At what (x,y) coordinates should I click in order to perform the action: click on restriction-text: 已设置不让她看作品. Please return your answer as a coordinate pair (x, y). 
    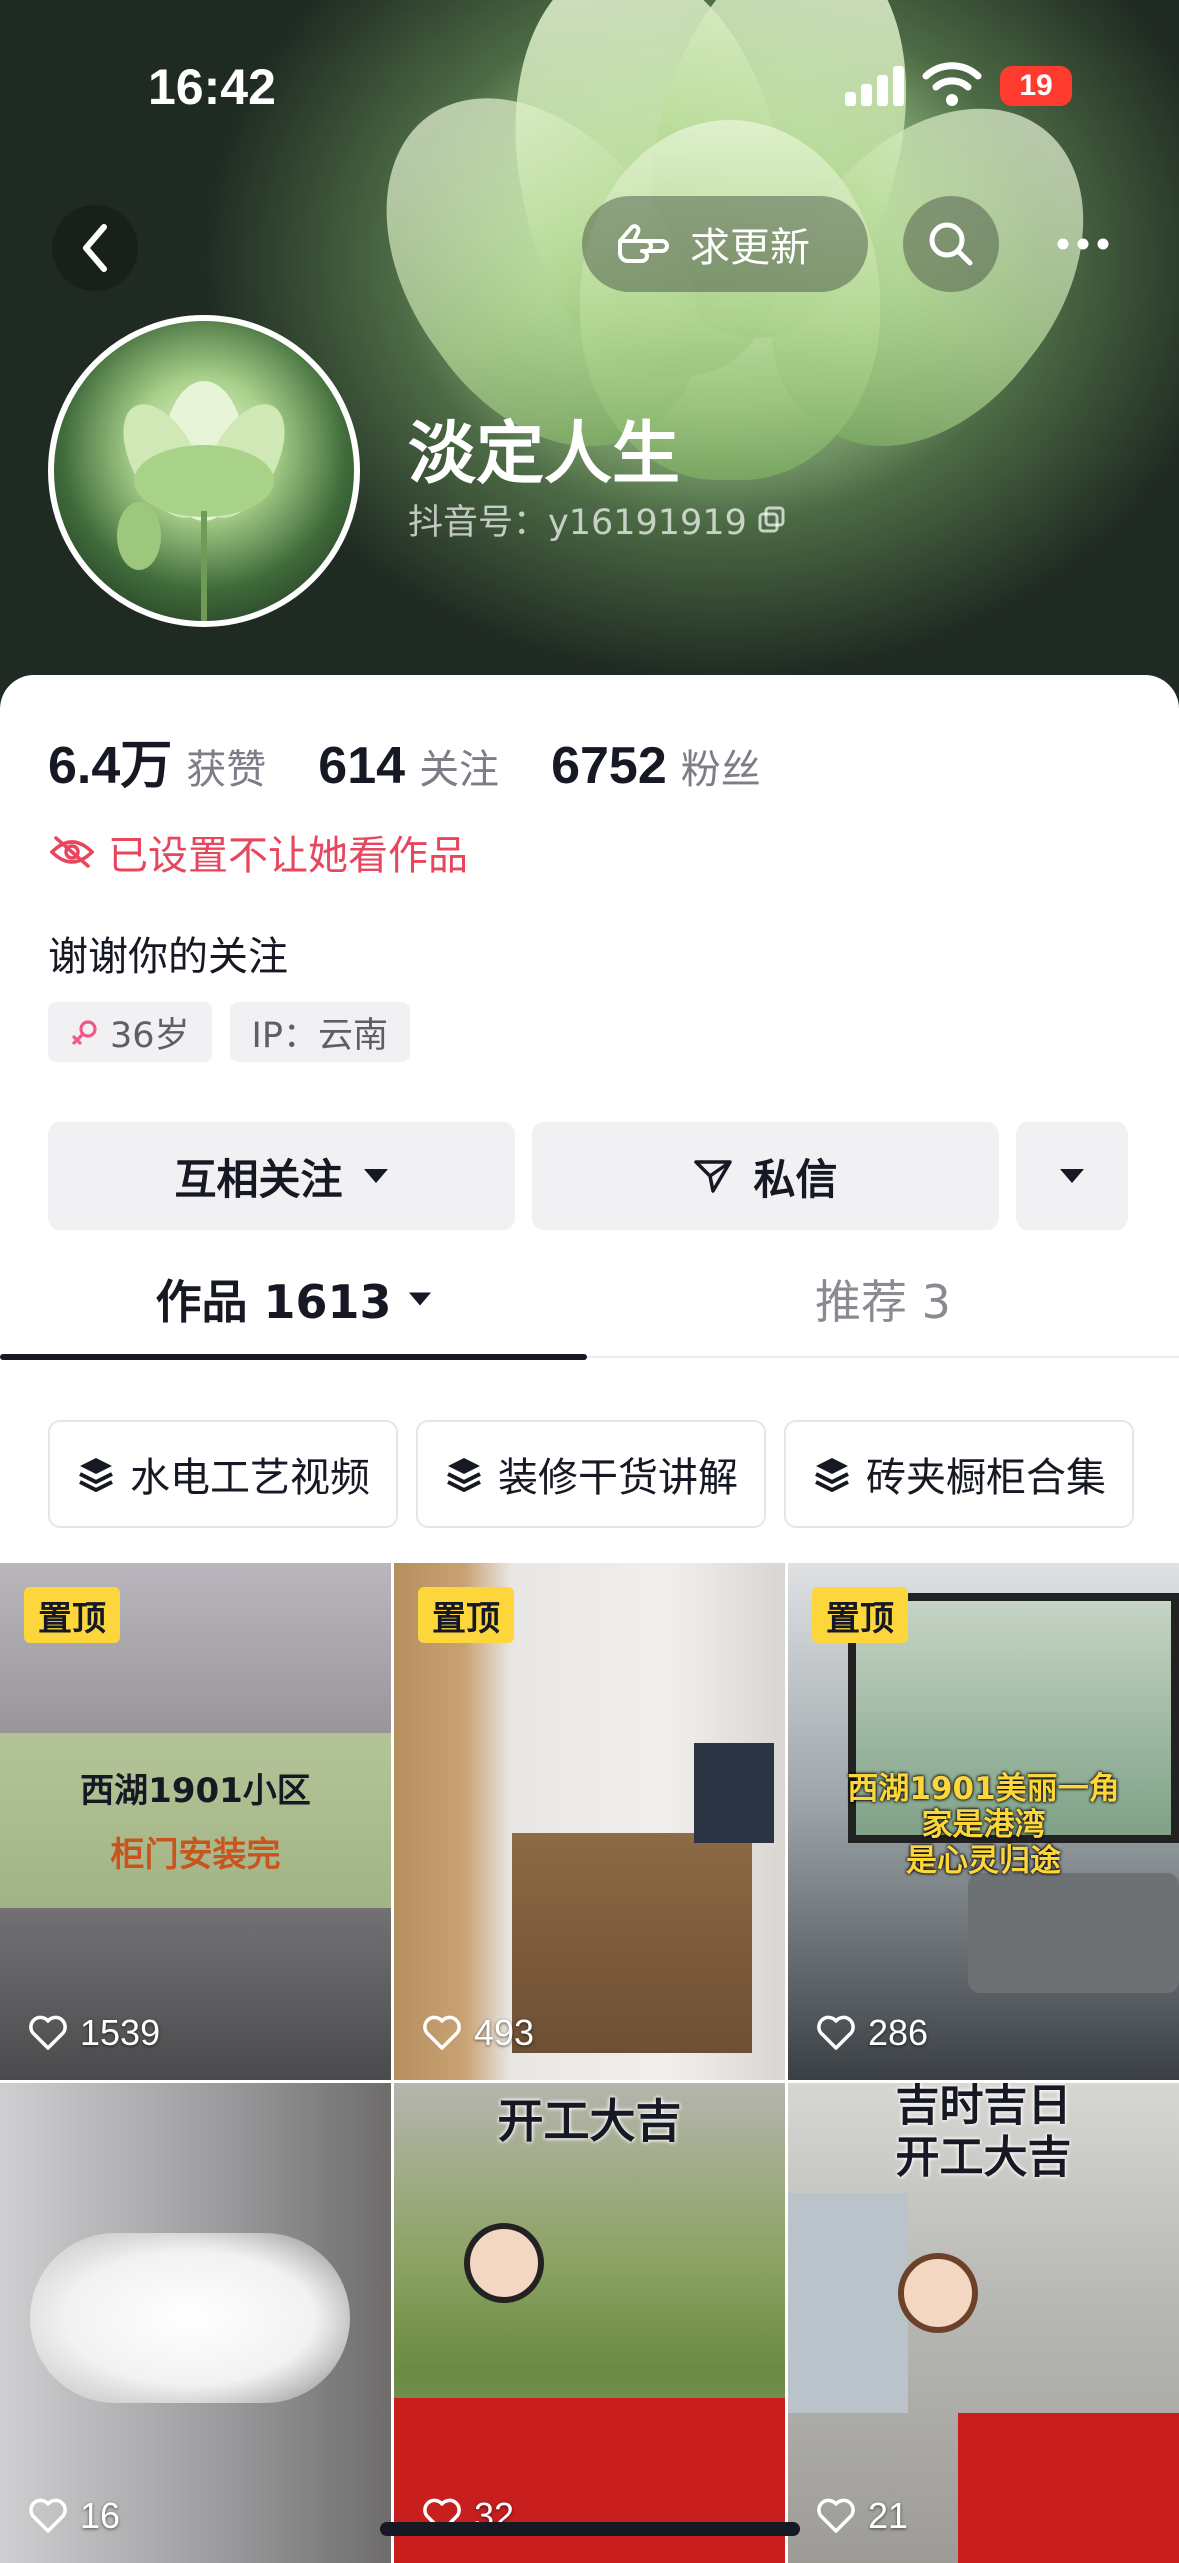
    Looking at the image, I should click on (288, 856).